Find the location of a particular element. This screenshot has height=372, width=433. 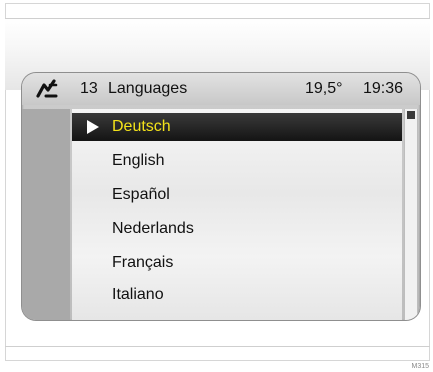

language-item-espanol: Español is located at coordinates (237, 195).